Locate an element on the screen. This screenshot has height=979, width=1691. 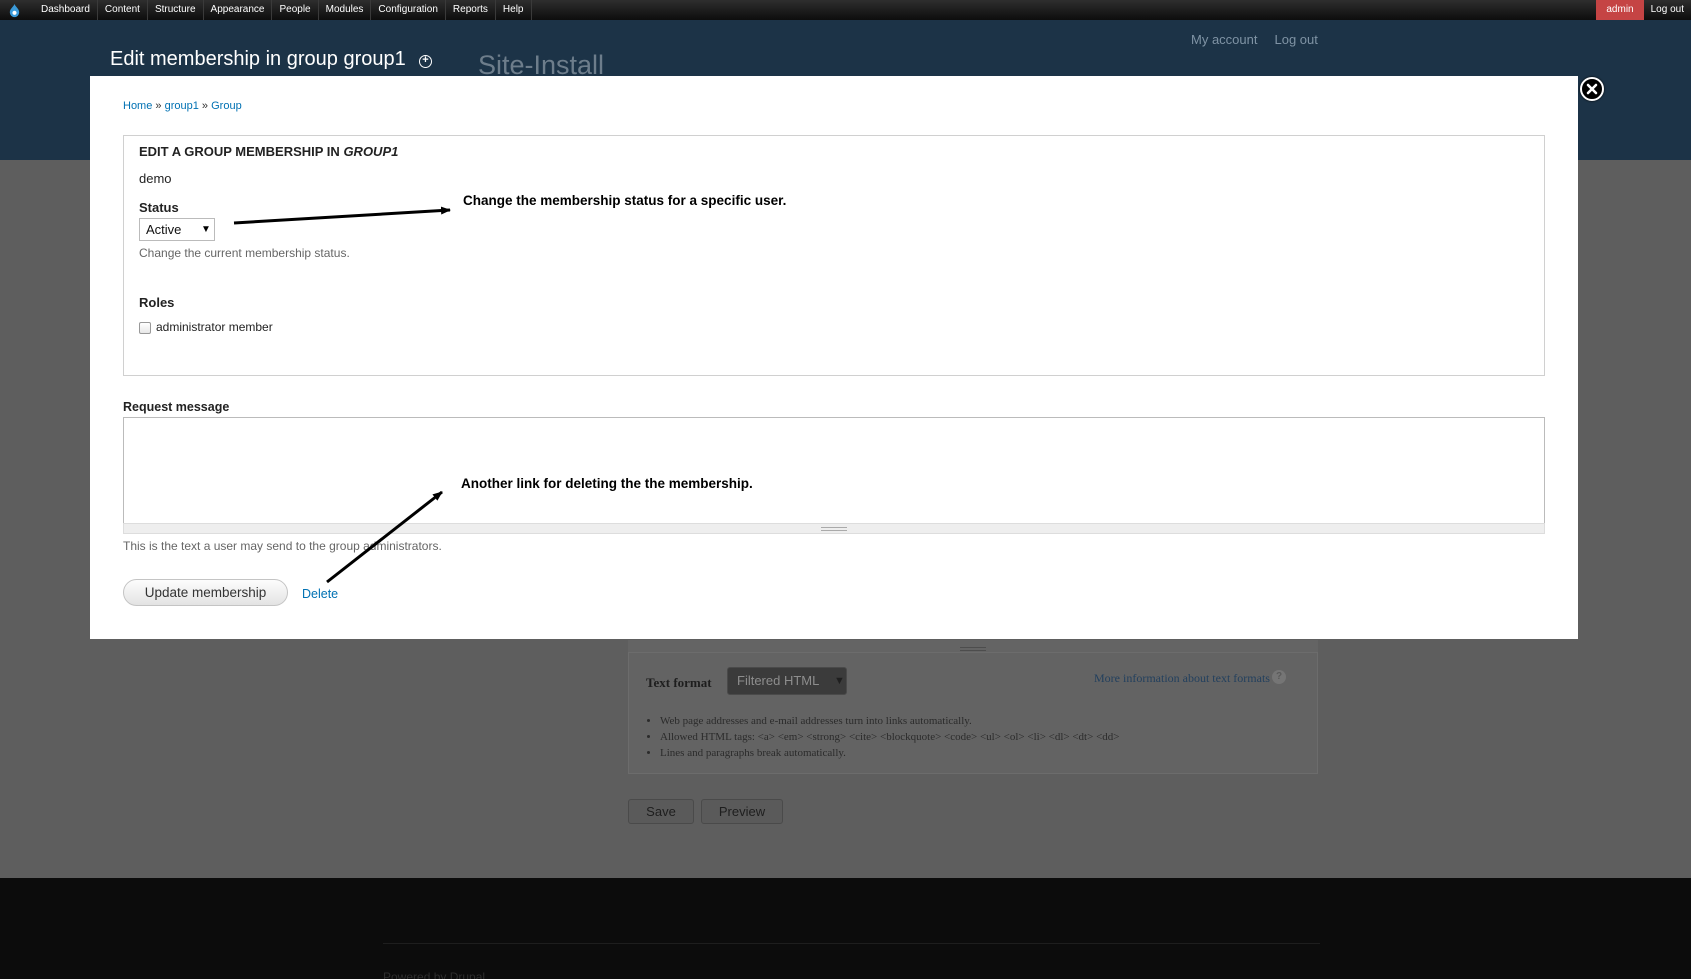
preview-button: Preview is located at coordinates (742, 811).